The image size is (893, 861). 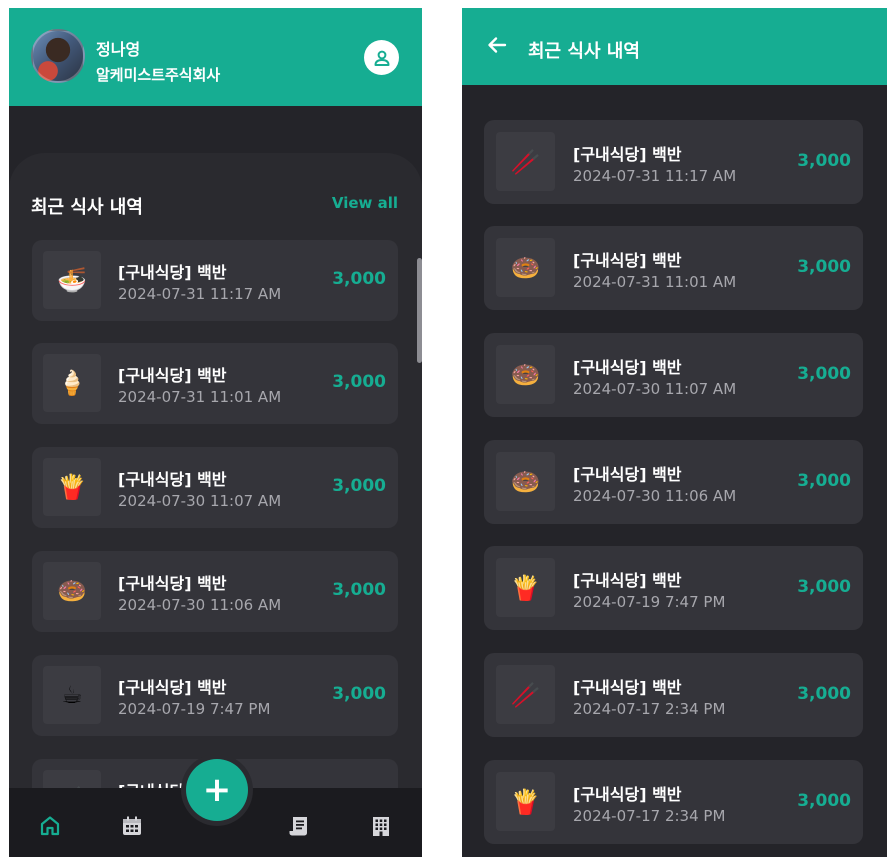 What do you see at coordinates (497, 45) in the screenshot?
I see `back-arrow-icon` at bounding box center [497, 45].